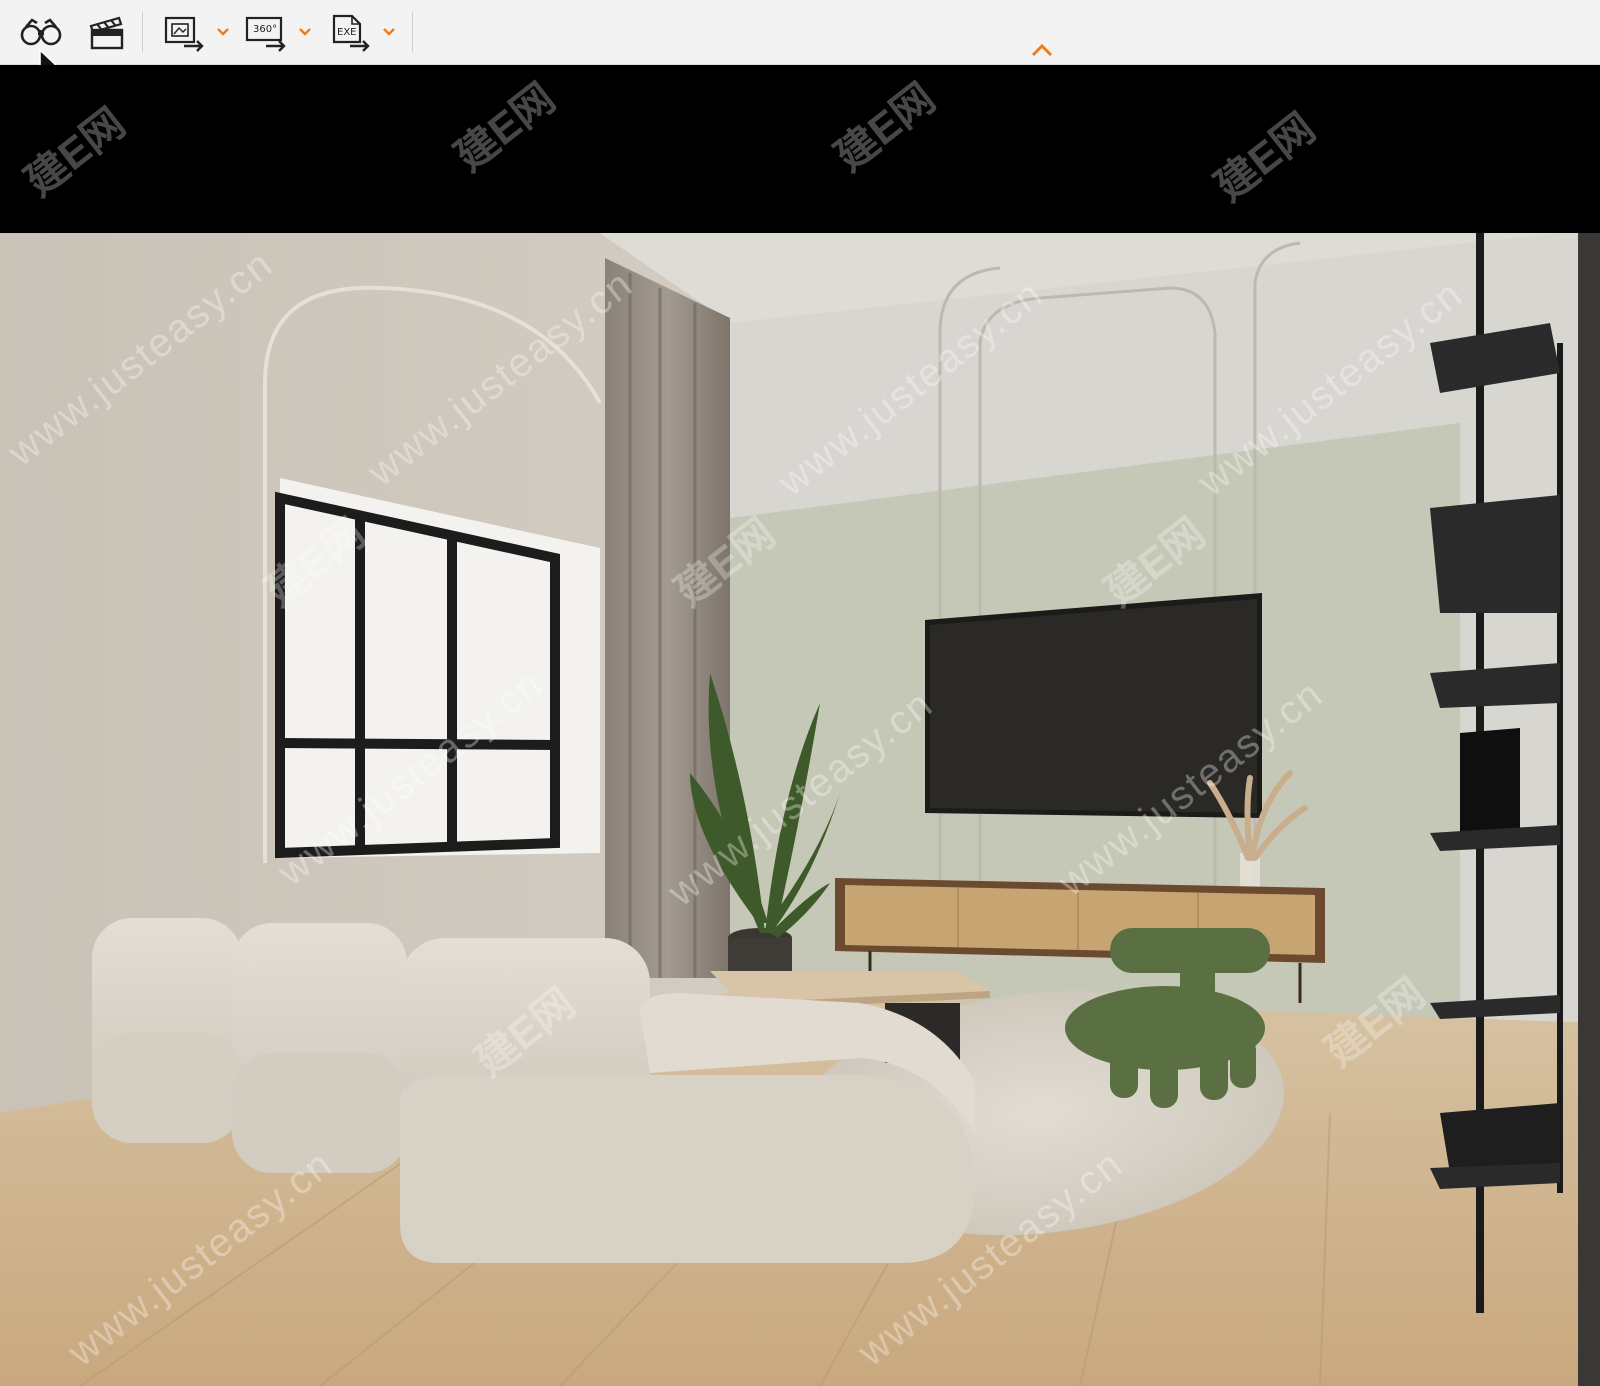  I want to click on toolbar: 360° EXE, so click(800, 32).